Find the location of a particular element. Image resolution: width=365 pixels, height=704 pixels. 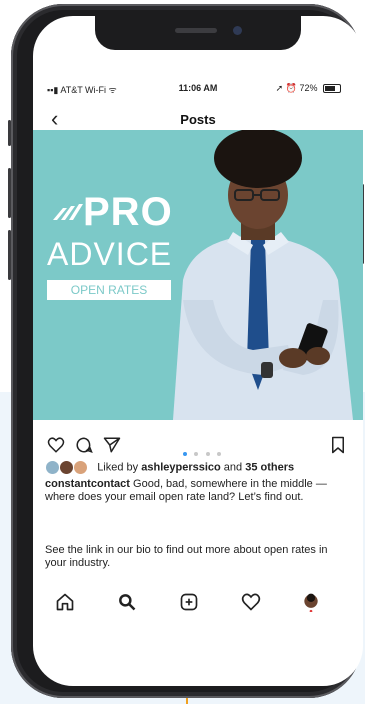

likes-line: Liked by ashleyperssico and 35 others is located at coordinates (169, 467).